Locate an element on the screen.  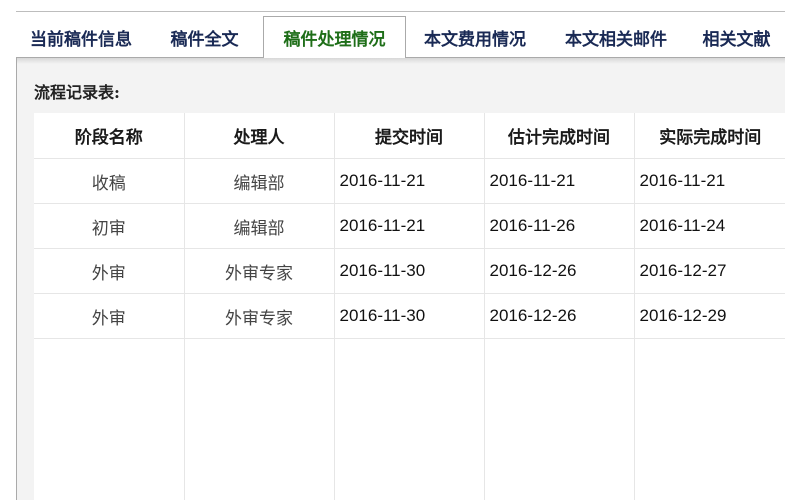
tab-related-emails: 本文相关邮件 is located at coordinates (616, 37).